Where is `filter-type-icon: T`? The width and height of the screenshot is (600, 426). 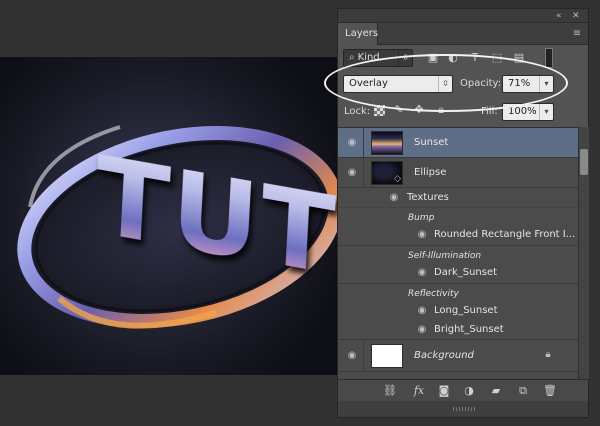
filter-type-icon: T is located at coordinates (475, 58).